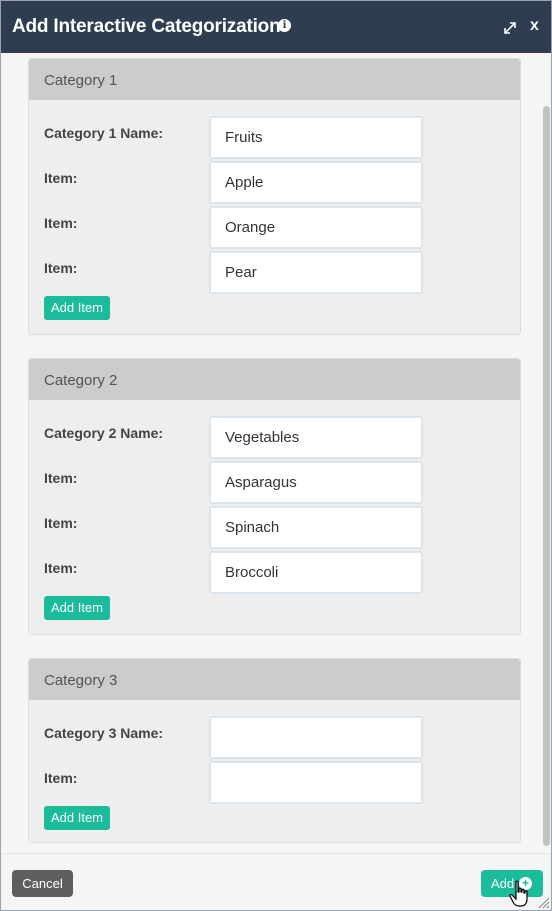  What do you see at coordinates (104, 433) in the screenshot?
I see `category-name-label: Category 2 Name:` at bounding box center [104, 433].